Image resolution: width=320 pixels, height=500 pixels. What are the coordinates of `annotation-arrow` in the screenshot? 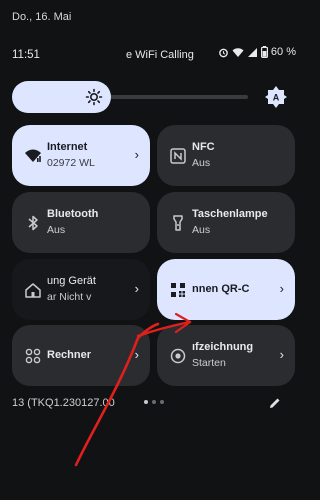 It's located at (133, 389).